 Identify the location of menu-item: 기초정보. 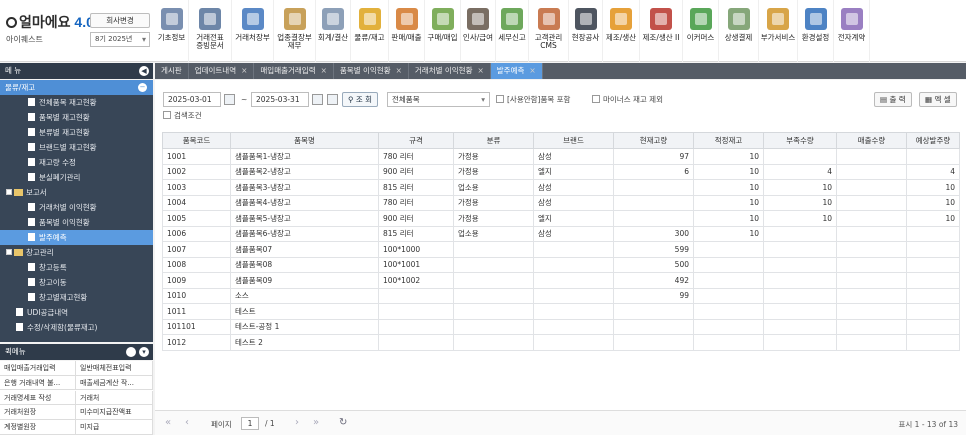
(172, 31).